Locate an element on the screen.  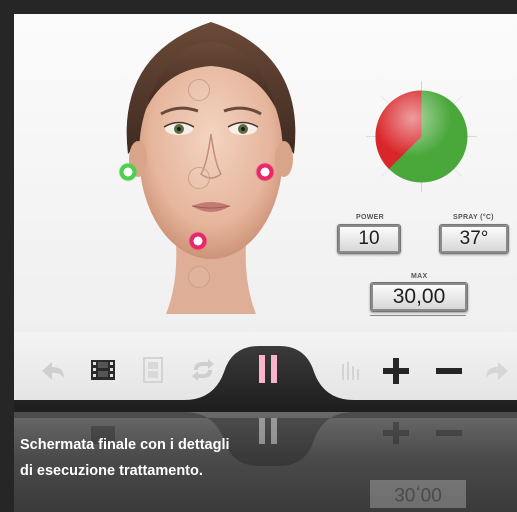
zone-nose is located at coordinates (199, 178).